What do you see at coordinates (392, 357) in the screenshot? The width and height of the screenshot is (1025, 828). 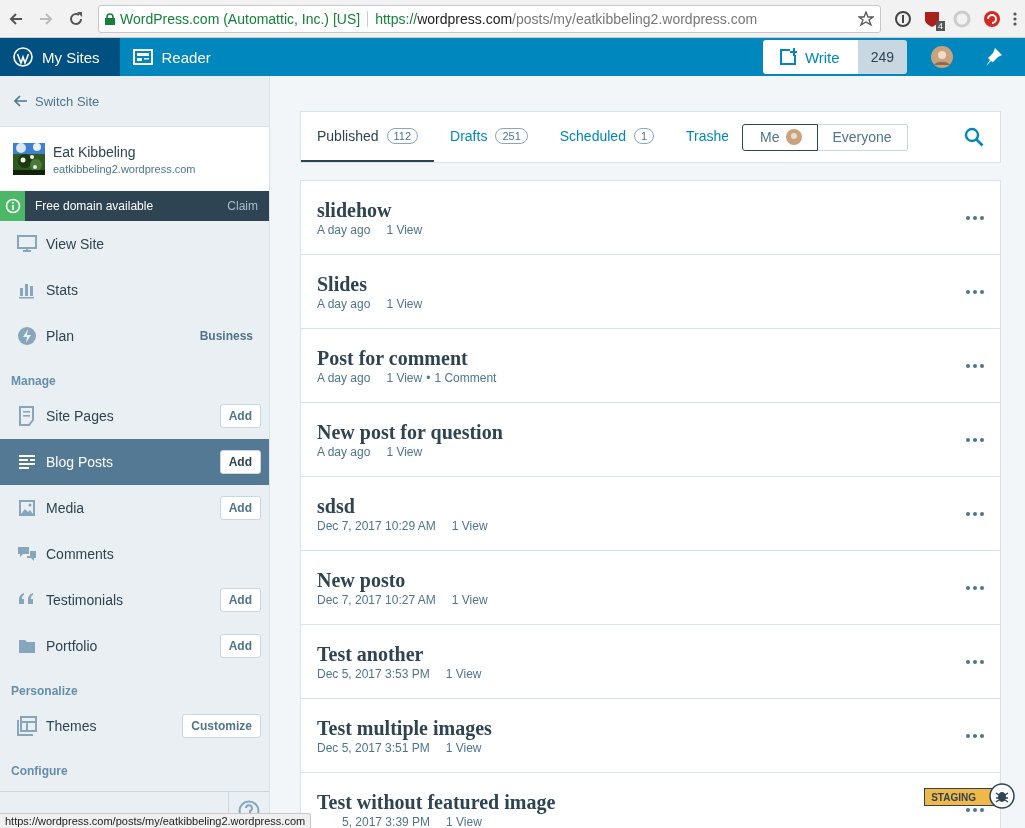 I see `post-title: Post for comment` at bounding box center [392, 357].